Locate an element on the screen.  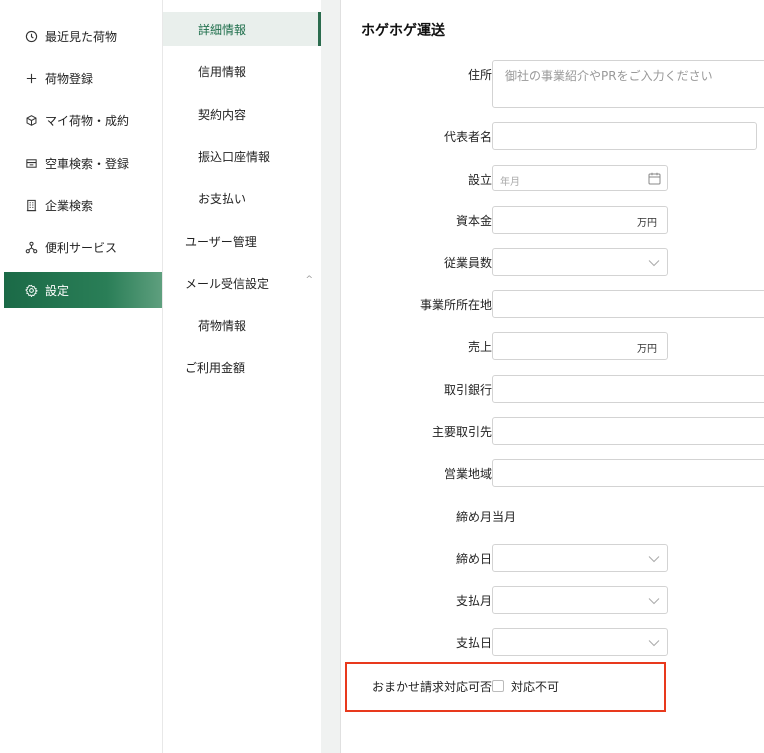
area-label: 営業地域 is located at coordinates (467, 473).